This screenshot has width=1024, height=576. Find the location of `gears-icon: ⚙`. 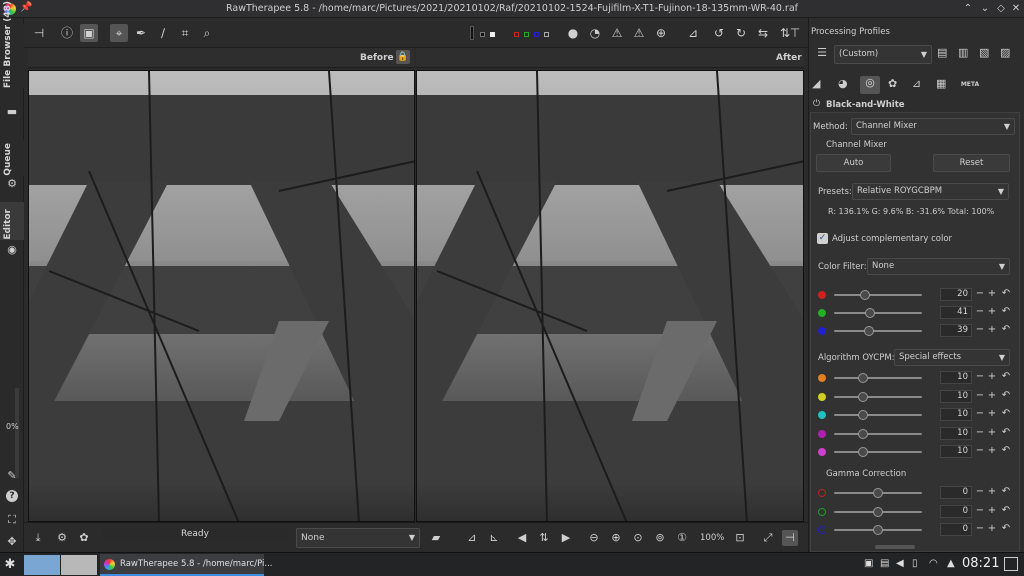

gears-icon: ⚙ is located at coordinates (12, 184).